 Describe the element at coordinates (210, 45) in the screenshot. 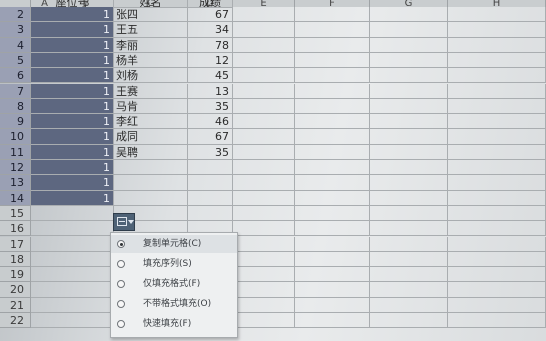

I see `score-cell: 78` at that location.